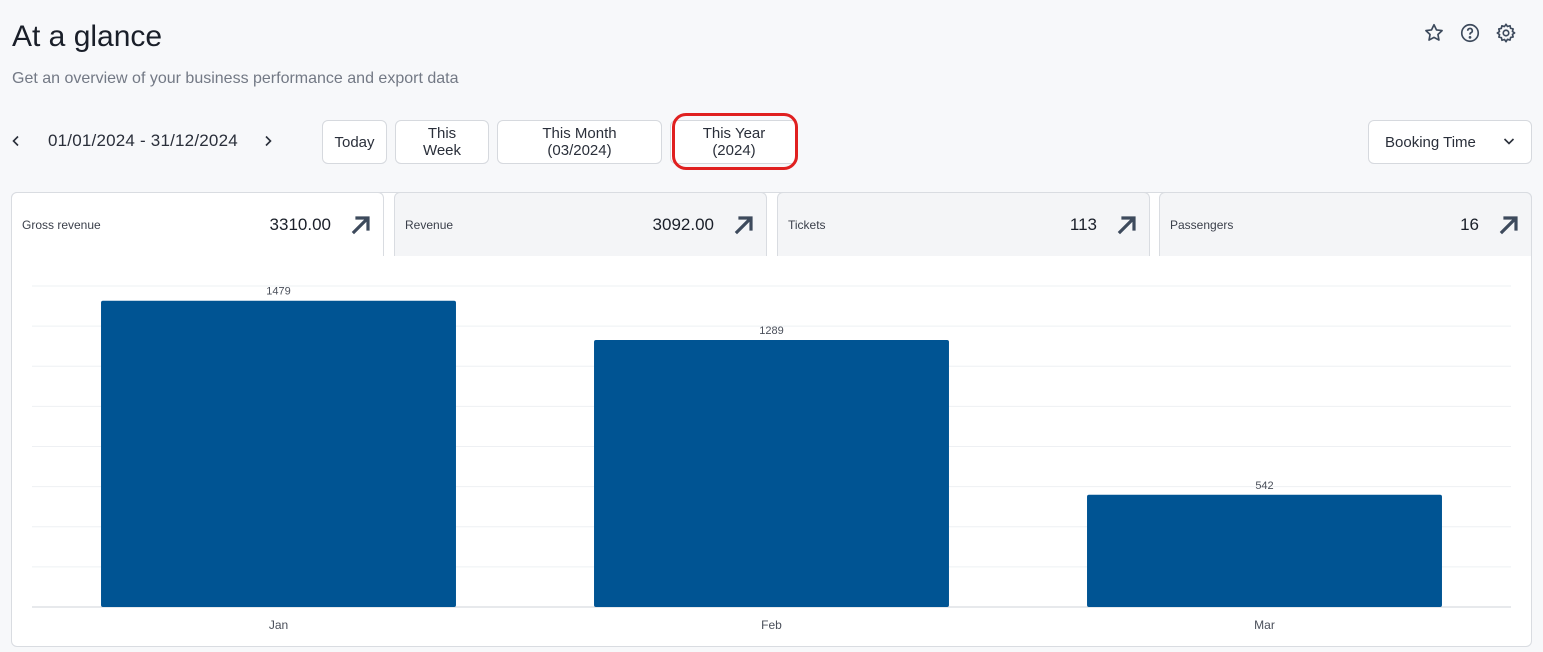  I want to click on header-actions, so click(1470, 33).